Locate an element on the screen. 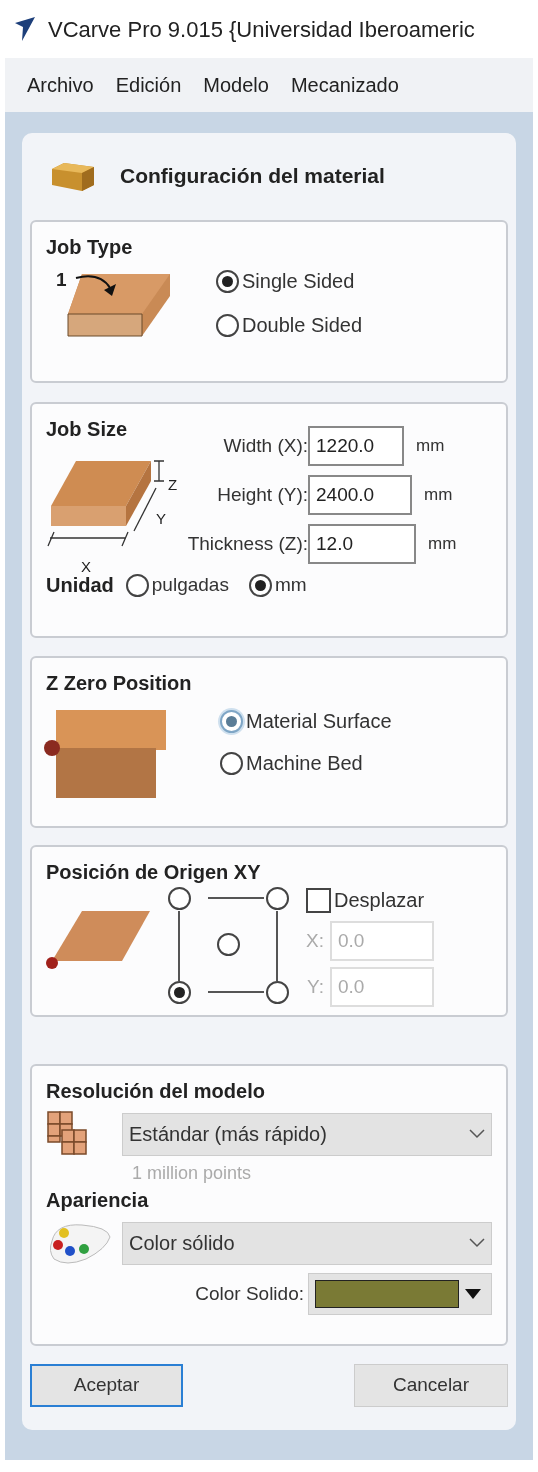 The image size is (538, 1472). resolution-note: 1 million points is located at coordinates (192, 1173).